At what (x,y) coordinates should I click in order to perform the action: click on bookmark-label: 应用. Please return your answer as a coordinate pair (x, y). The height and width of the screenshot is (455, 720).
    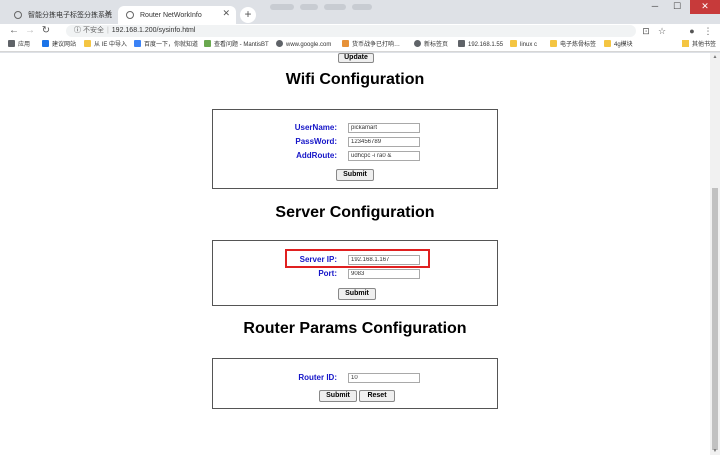
    Looking at the image, I should click on (24, 45).